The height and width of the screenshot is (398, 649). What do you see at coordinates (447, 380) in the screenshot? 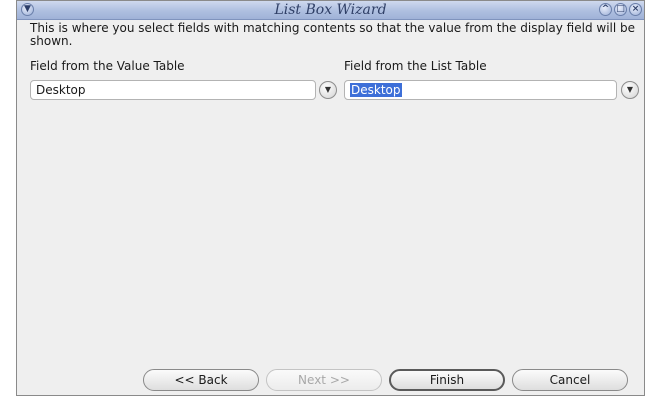
I see `finish-button: Finish` at bounding box center [447, 380].